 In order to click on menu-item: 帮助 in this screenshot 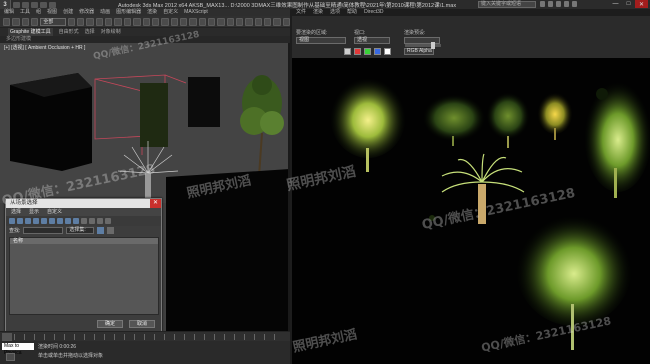, I will do `click(352, 12)`.